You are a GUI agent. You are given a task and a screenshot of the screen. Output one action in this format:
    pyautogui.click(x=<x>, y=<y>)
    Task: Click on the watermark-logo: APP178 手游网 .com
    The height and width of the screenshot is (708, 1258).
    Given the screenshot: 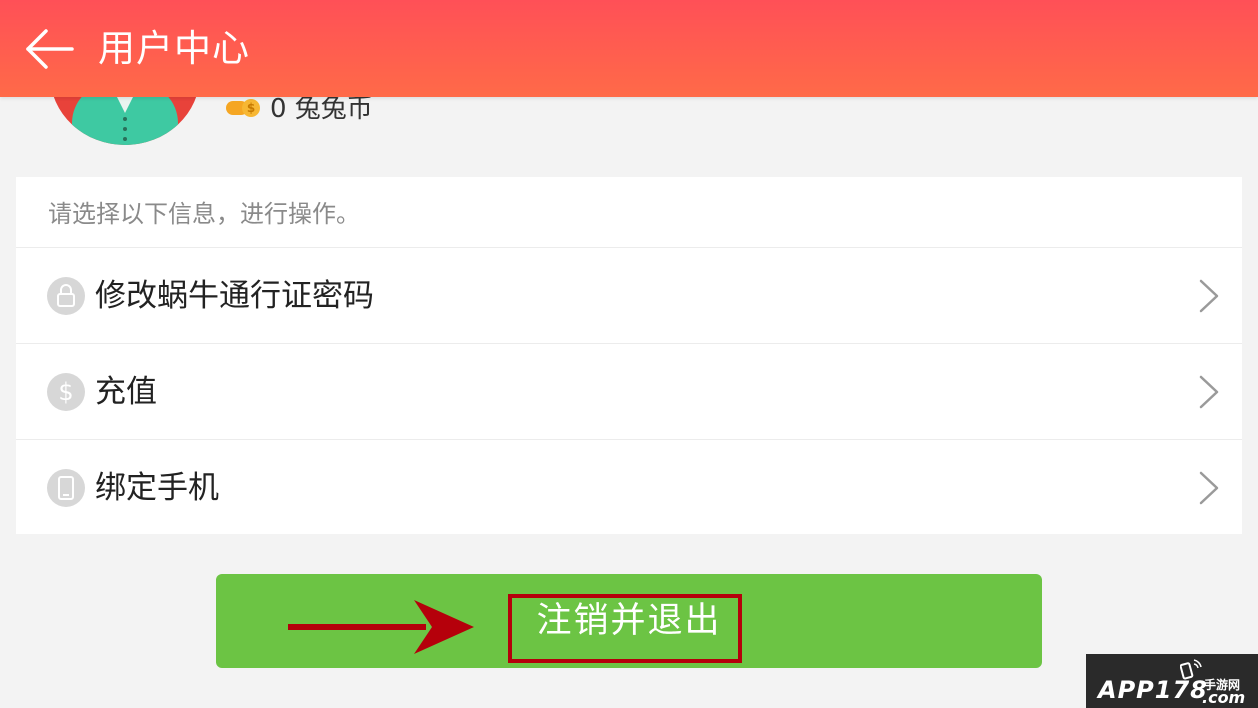 What is the action you would take?
    pyautogui.click(x=1172, y=681)
    